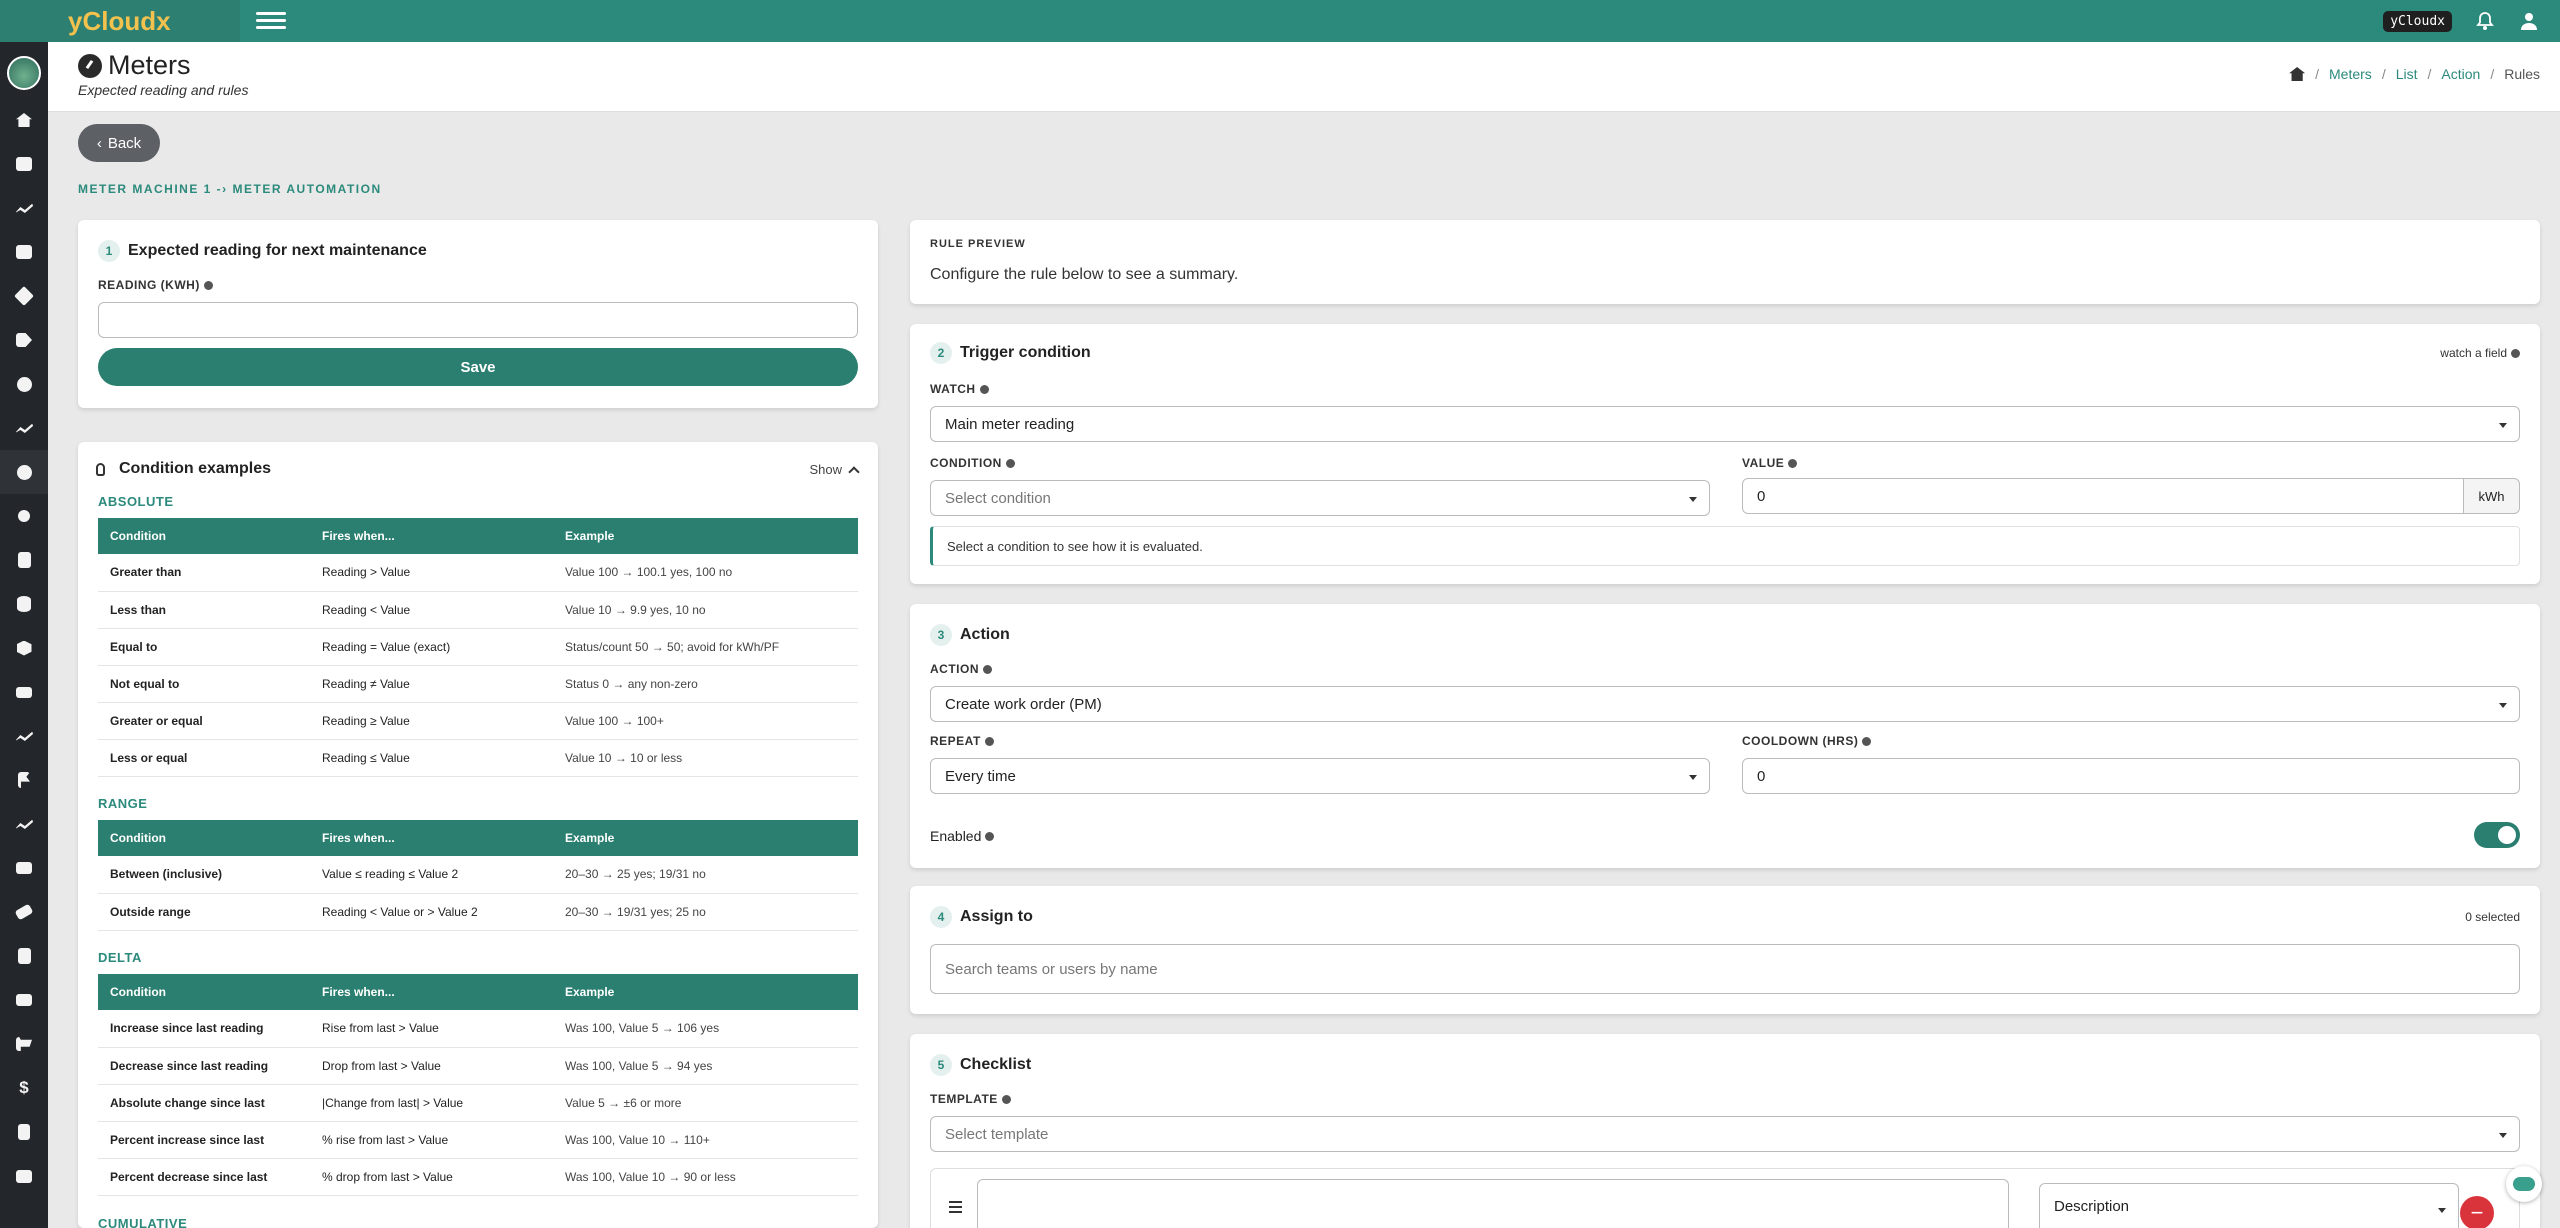 The image size is (2560, 1228). What do you see at coordinates (941, 353) in the screenshot?
I see `step-badge: 2` at bounding box center [941, 353].